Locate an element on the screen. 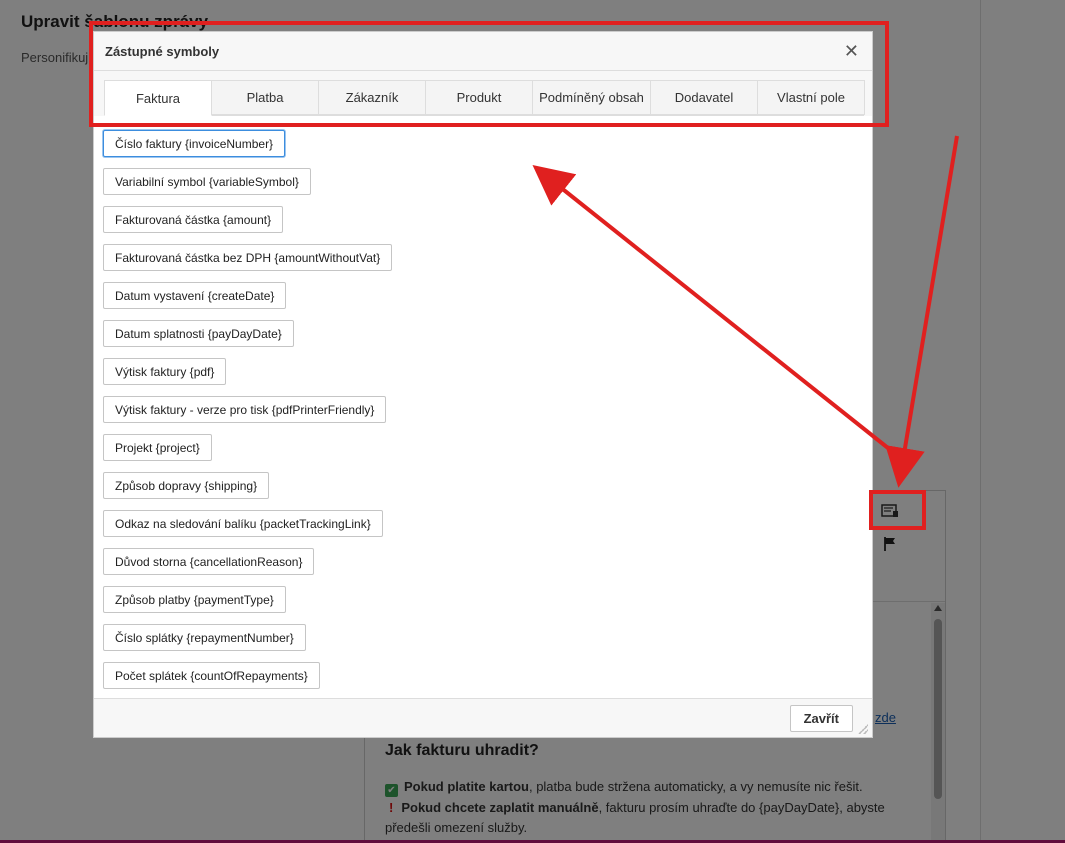 The height and width of the screenshot is (843, 1065). symbol-button-amount: Fakturovaná částka {amount} is located at coordinates (193, 219).